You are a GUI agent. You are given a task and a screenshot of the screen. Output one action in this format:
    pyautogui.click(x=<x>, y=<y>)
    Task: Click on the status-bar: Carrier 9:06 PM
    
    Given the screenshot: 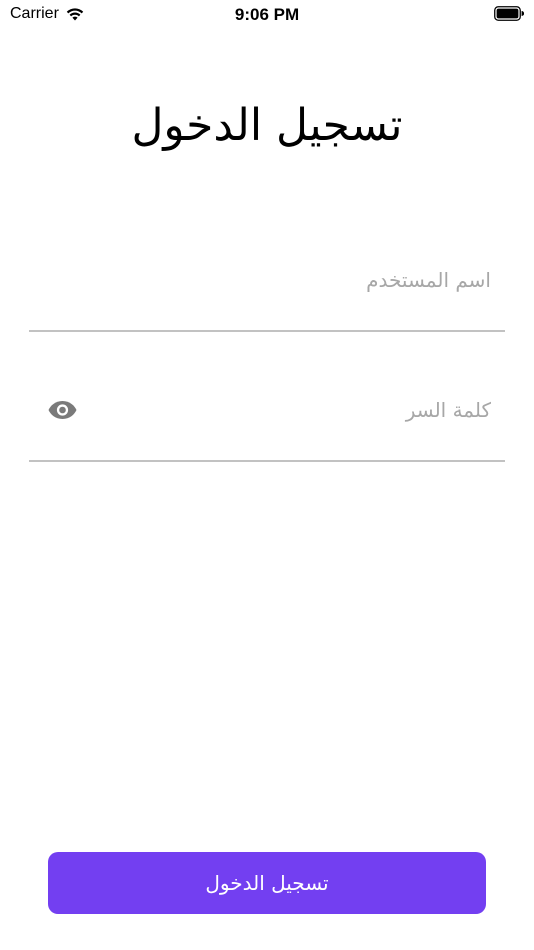 What is the action you would take?
    pyautogui.click(x=267, y=15)
    